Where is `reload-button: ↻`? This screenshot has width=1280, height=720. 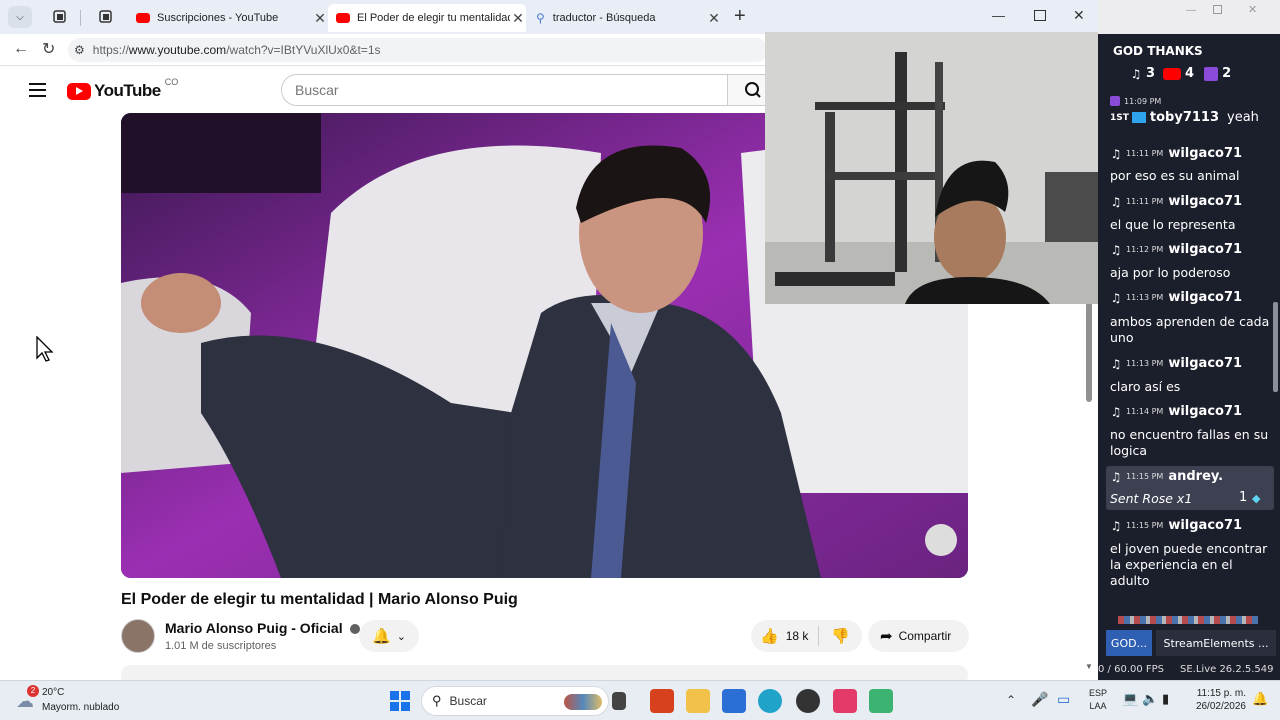 reload-button: ↻ is located at coordinates (48, 49).